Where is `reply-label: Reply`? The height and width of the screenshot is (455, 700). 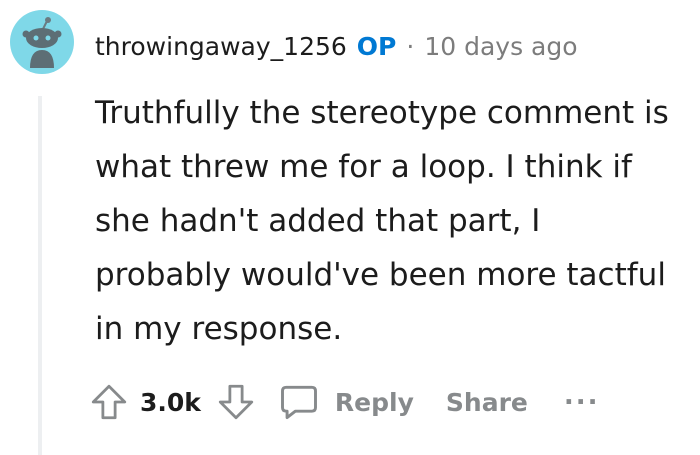 reply-label: Reply is located at coordinates (374, 402).